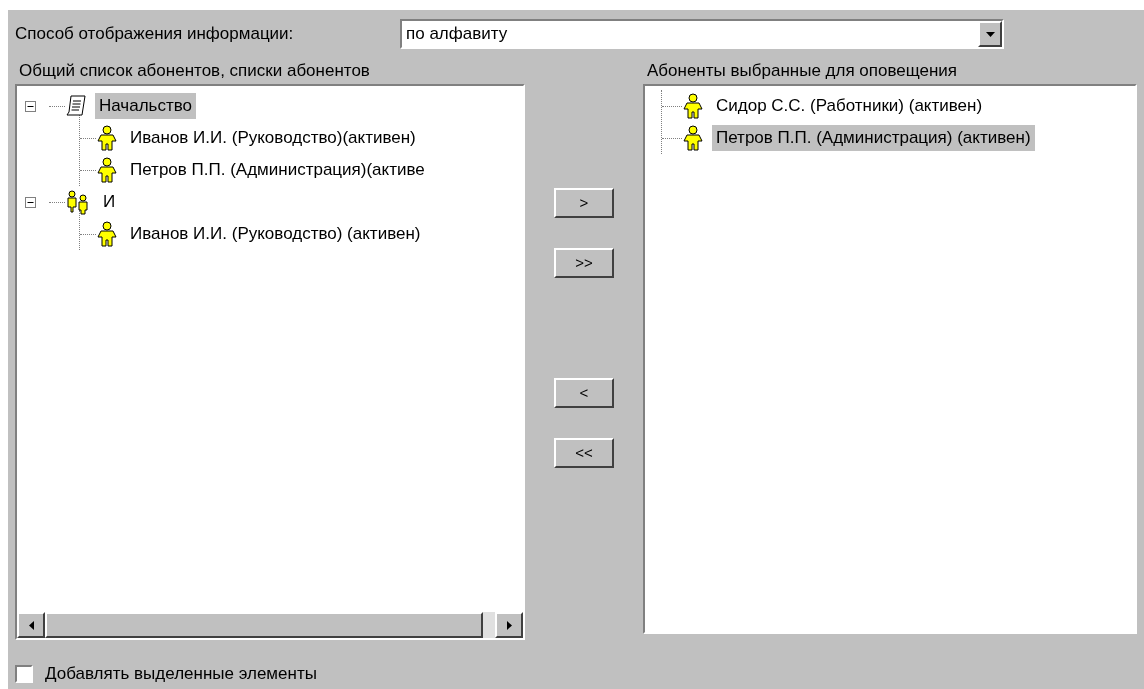 The image size is (1144, 689). I want to click on scroll-left-icon, so click(31, 625).